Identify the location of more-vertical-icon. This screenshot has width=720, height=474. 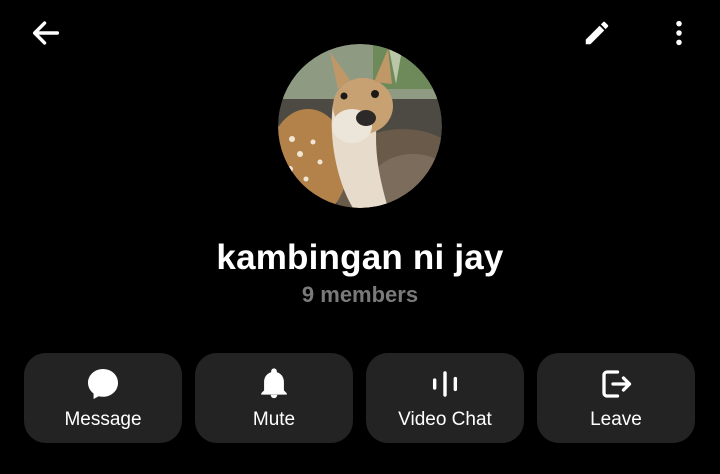
(679, 33).